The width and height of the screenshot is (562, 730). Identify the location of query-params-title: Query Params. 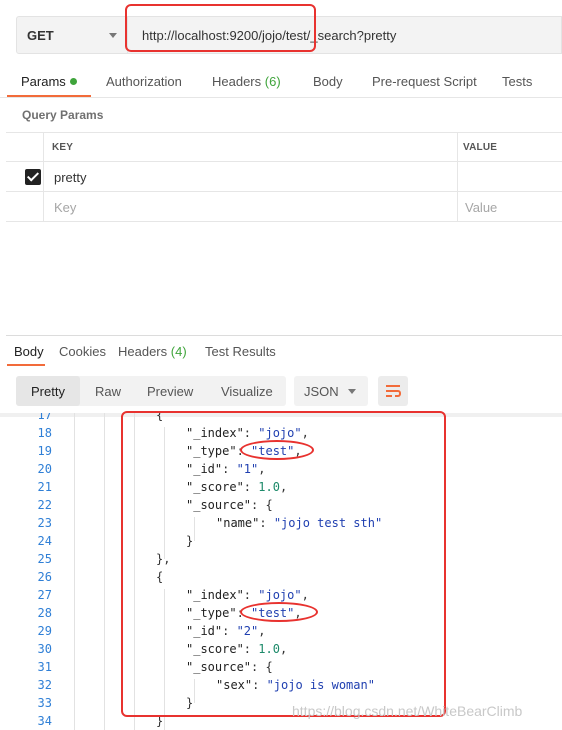
(63, 115).